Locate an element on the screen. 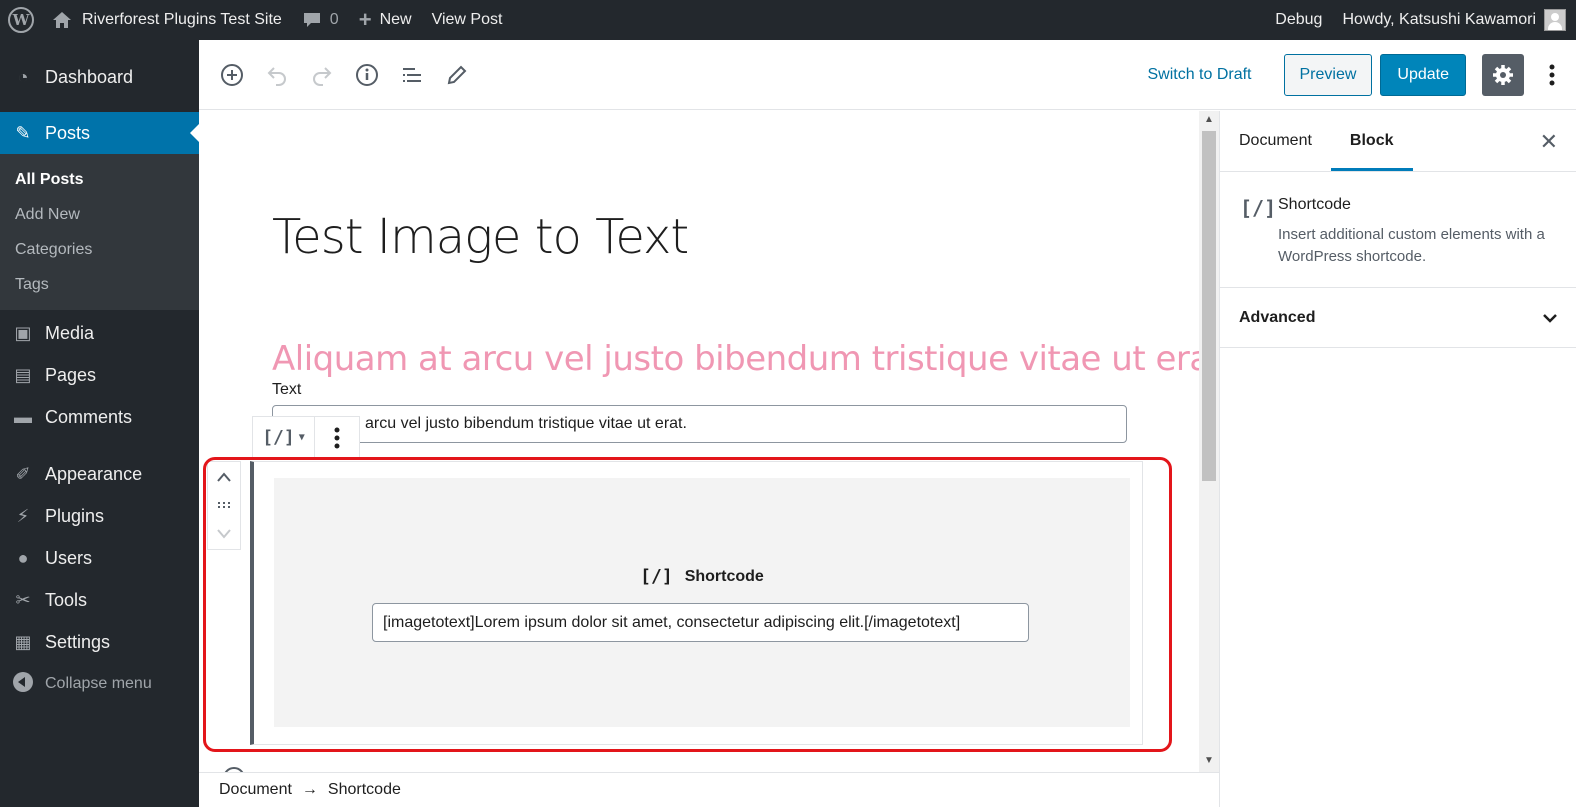 The width and height of the screenshot is (1576, 807). submenu-tags: Tags is located at coordinates (99, 284).